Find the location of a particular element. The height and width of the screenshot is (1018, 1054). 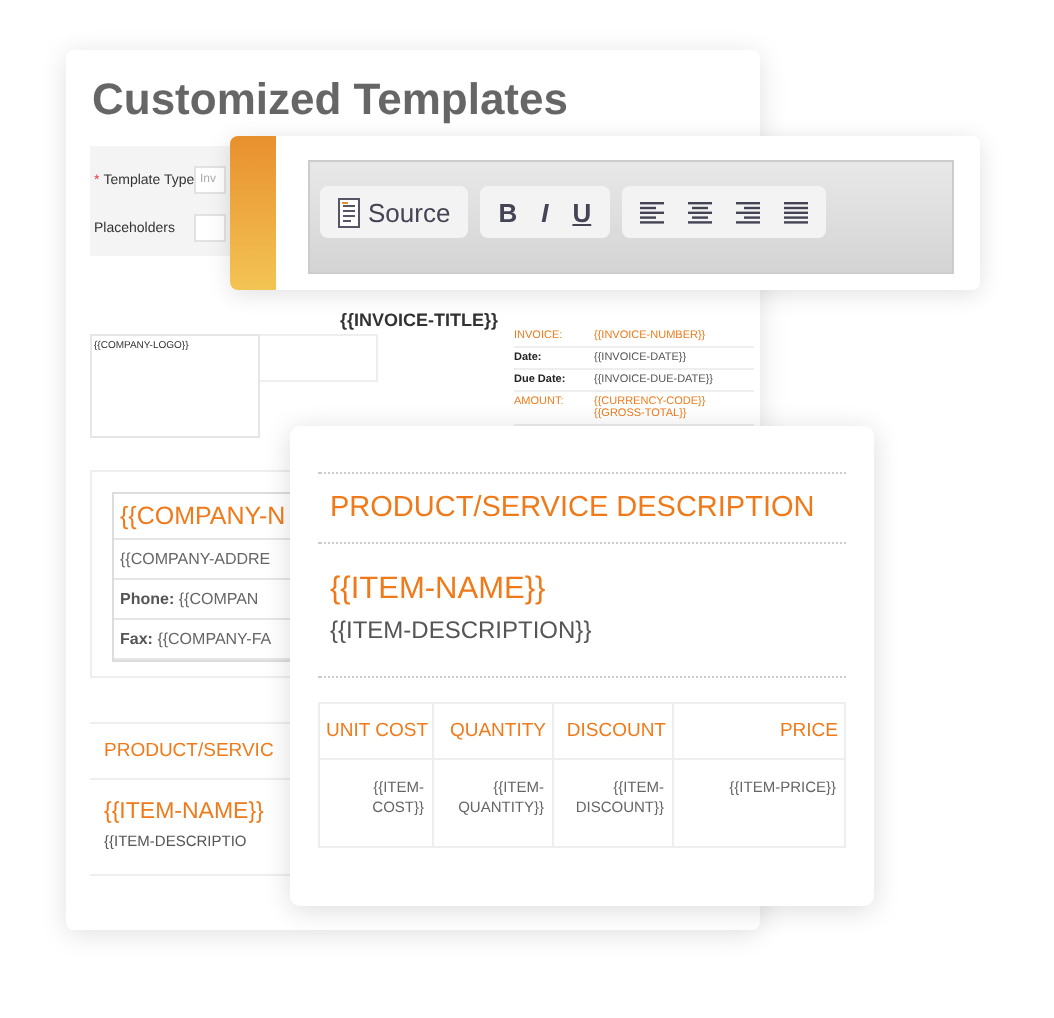

document-icon is located at coordinates (349, 212).